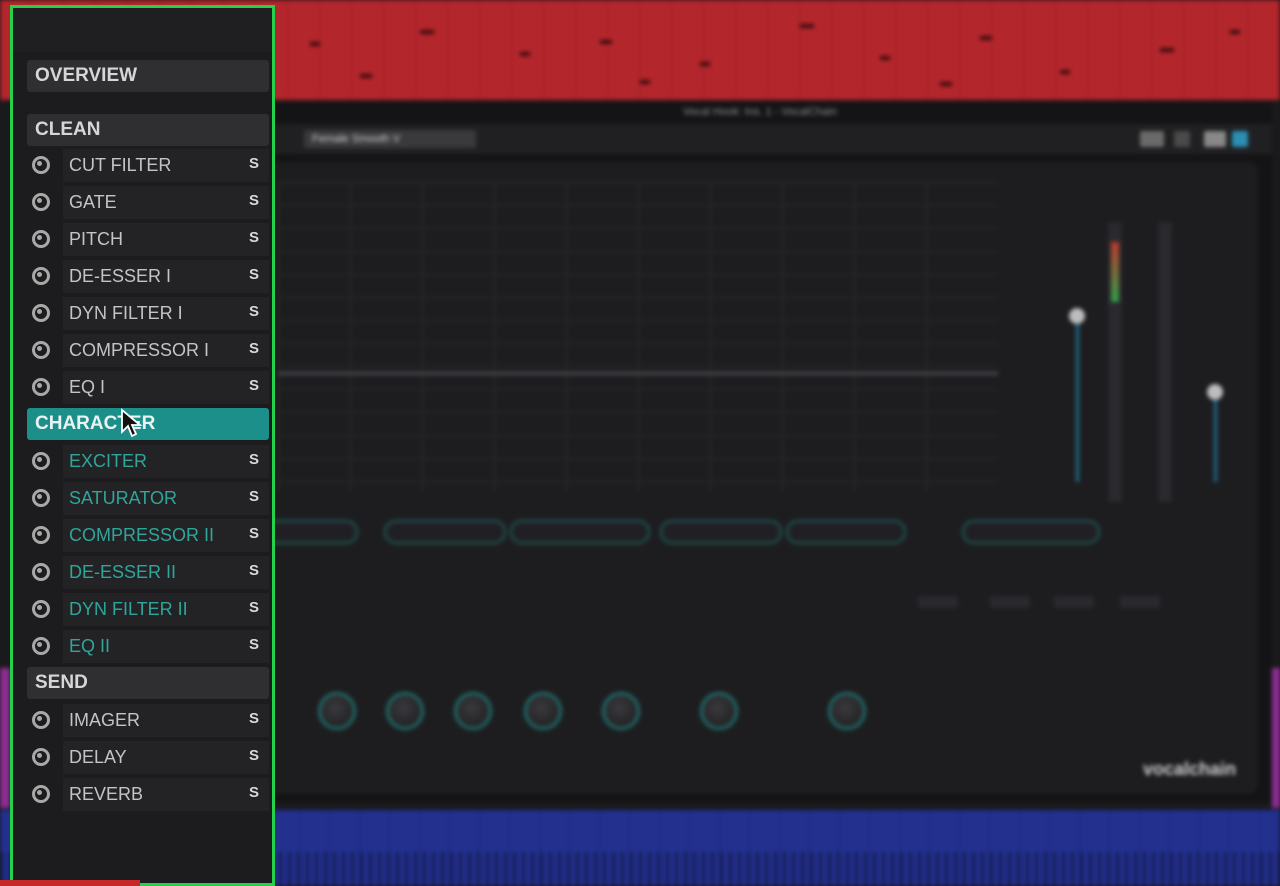  What do you see at coordinates (760, 139) in the screenshot?
I see `plugin-toolbar: Female Smooth V` at bounding box center [760, 139].